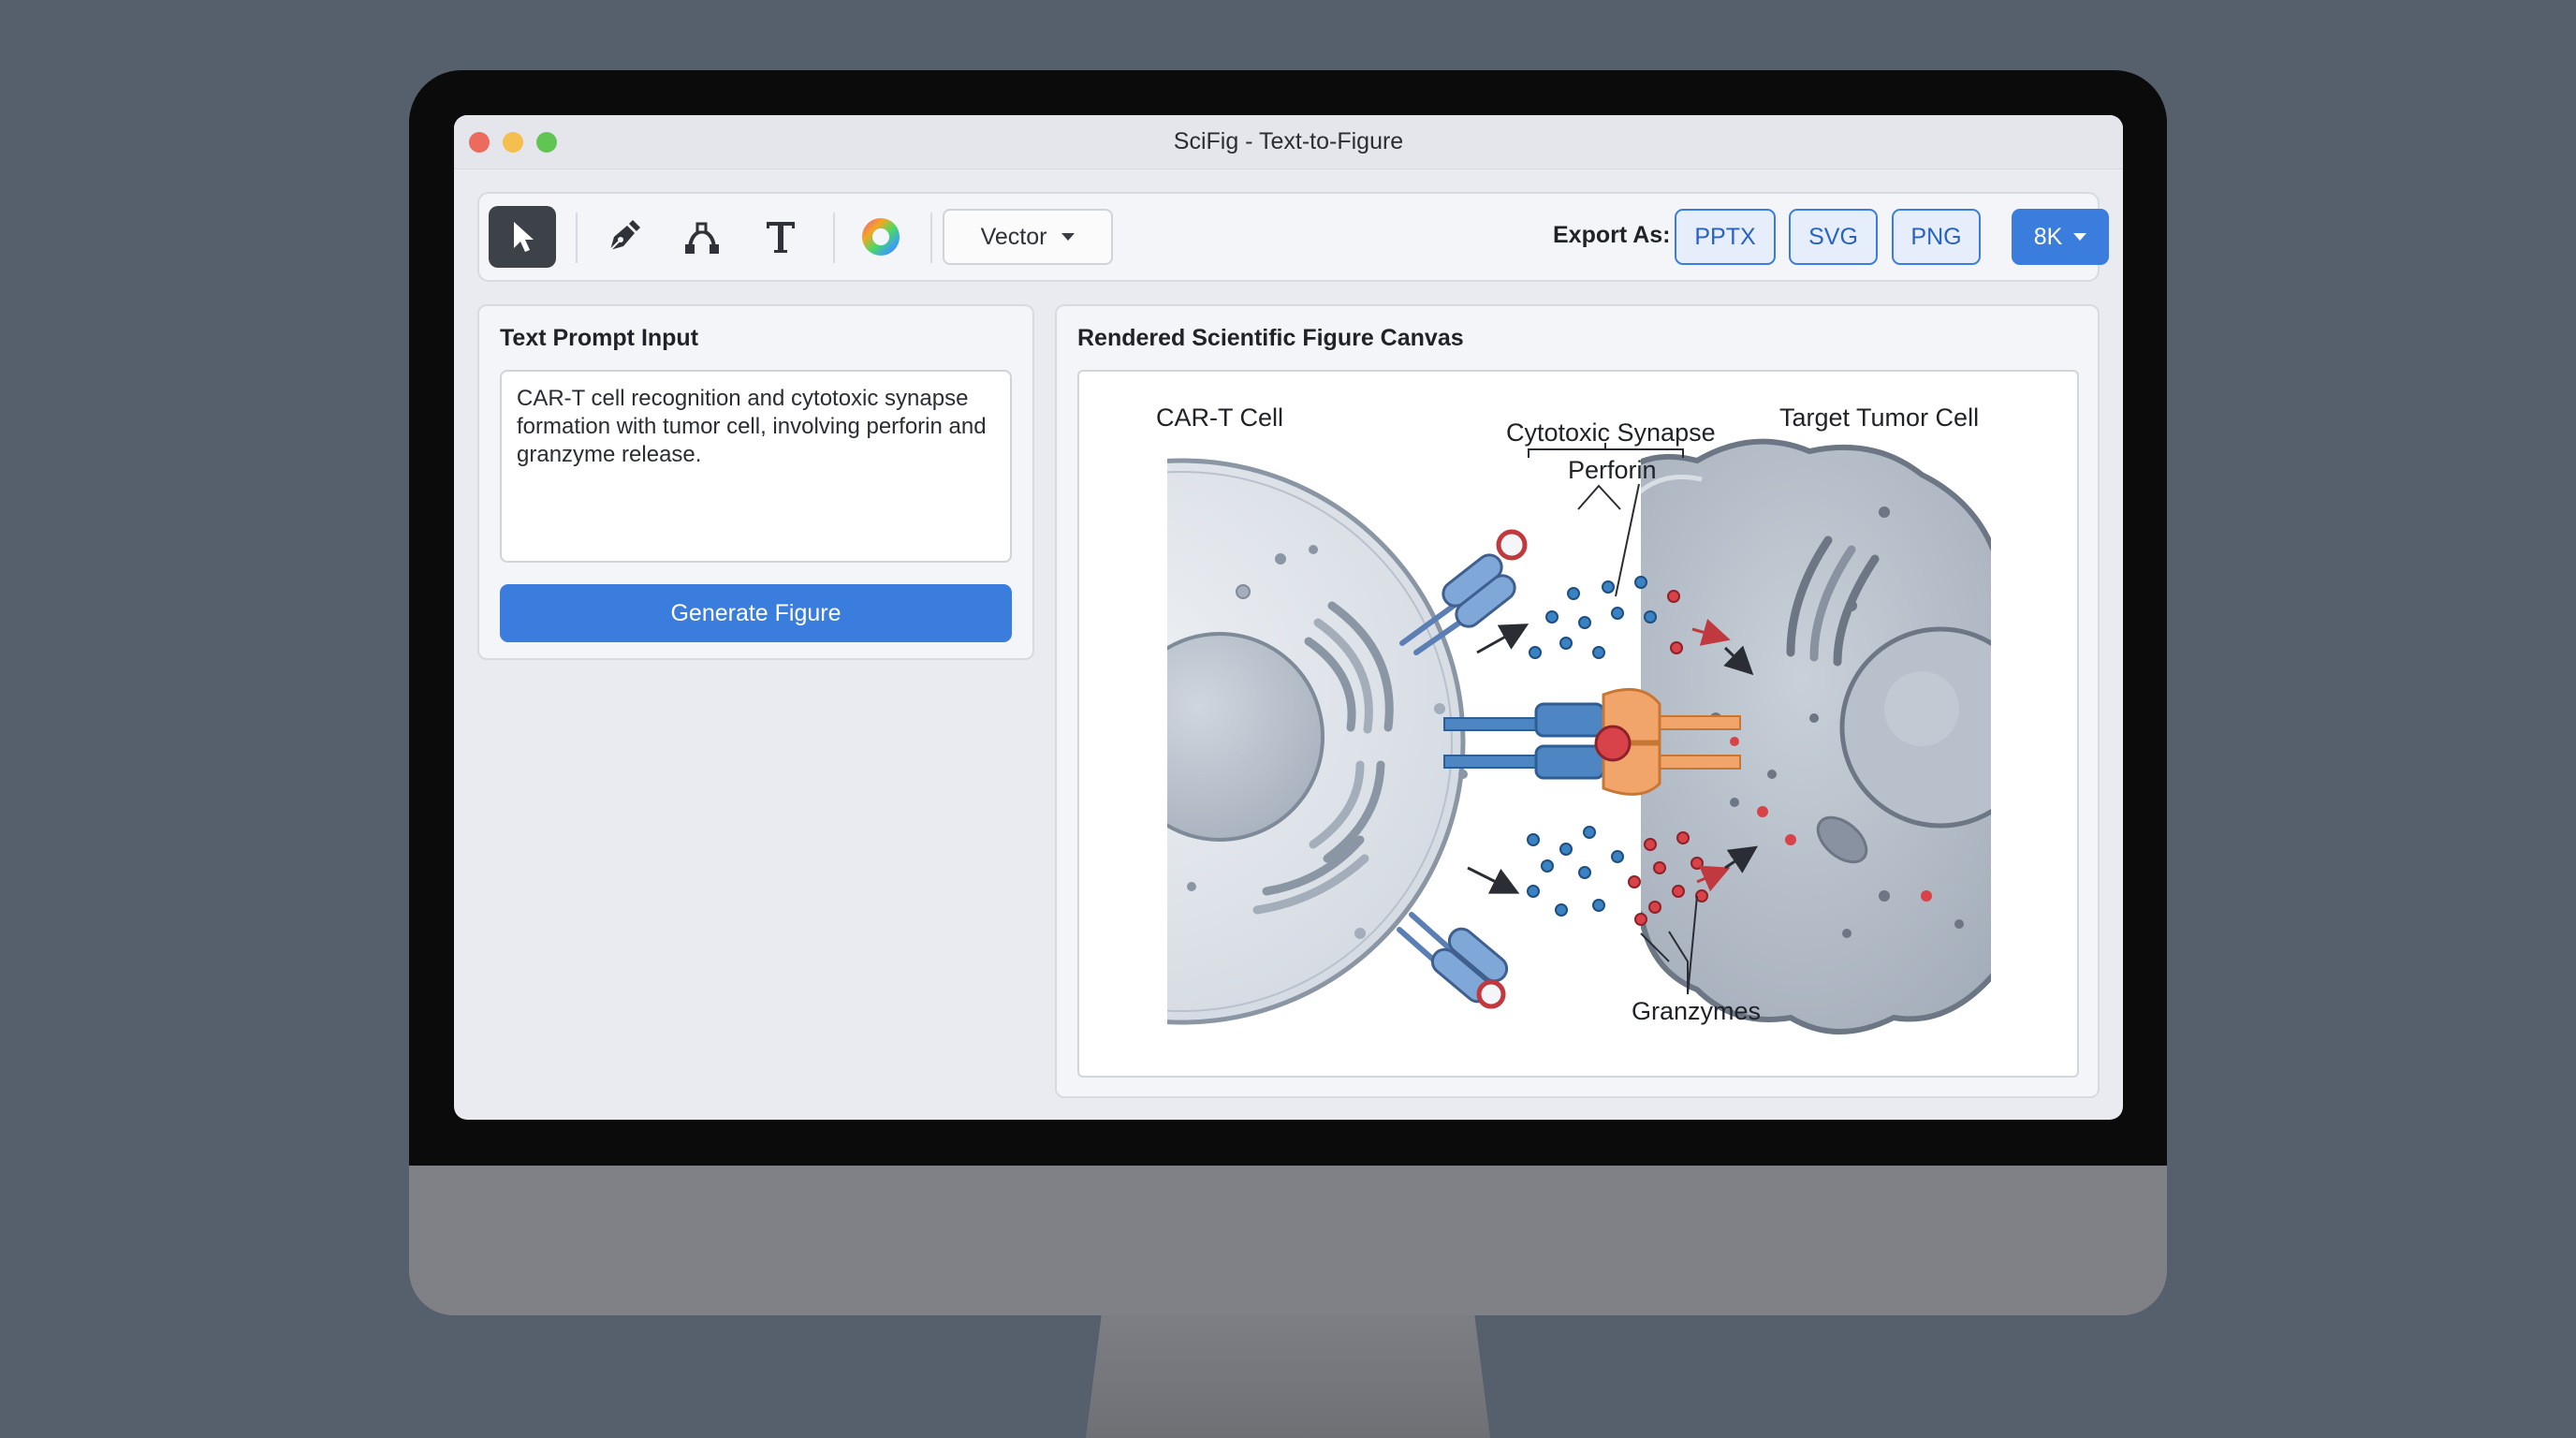 This screenshot has height=1438, width=2576. I want to click on canvas-panel-title: Rendered Scientific Figure Canvas, so click(1270, 338).